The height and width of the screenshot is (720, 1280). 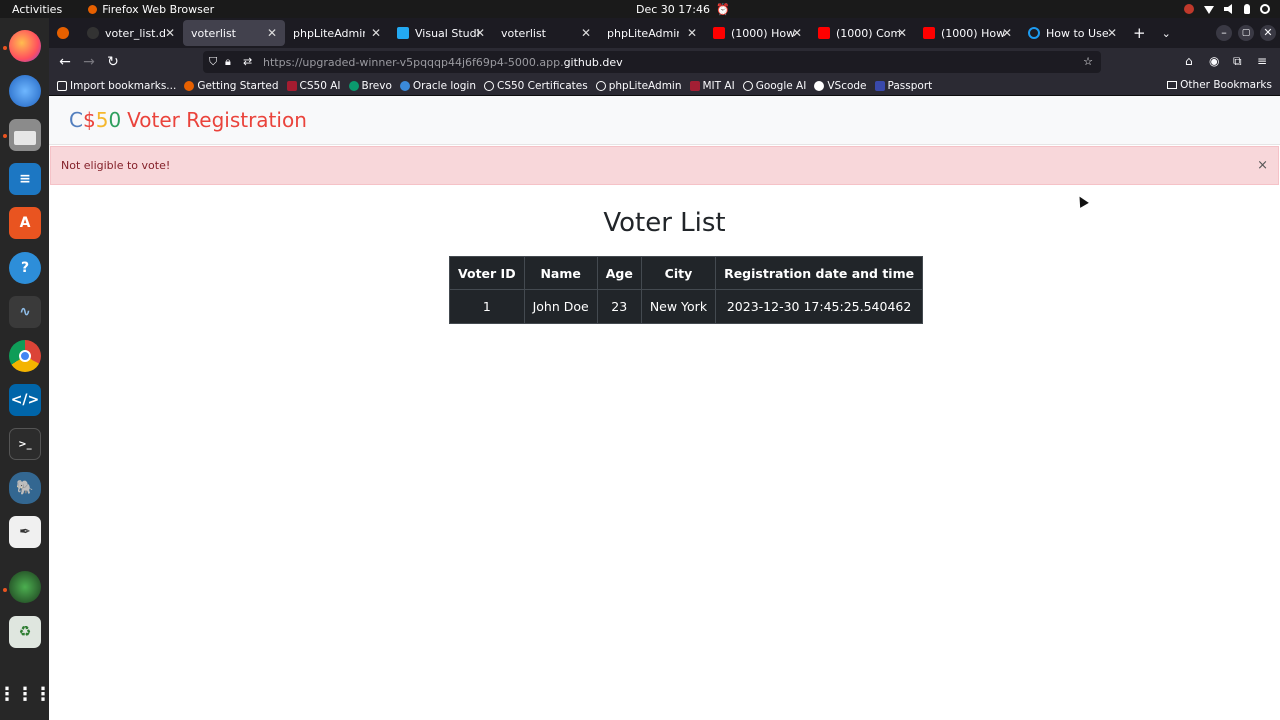 I want to click on mouse-cursor, so click(x=1082, y=201).